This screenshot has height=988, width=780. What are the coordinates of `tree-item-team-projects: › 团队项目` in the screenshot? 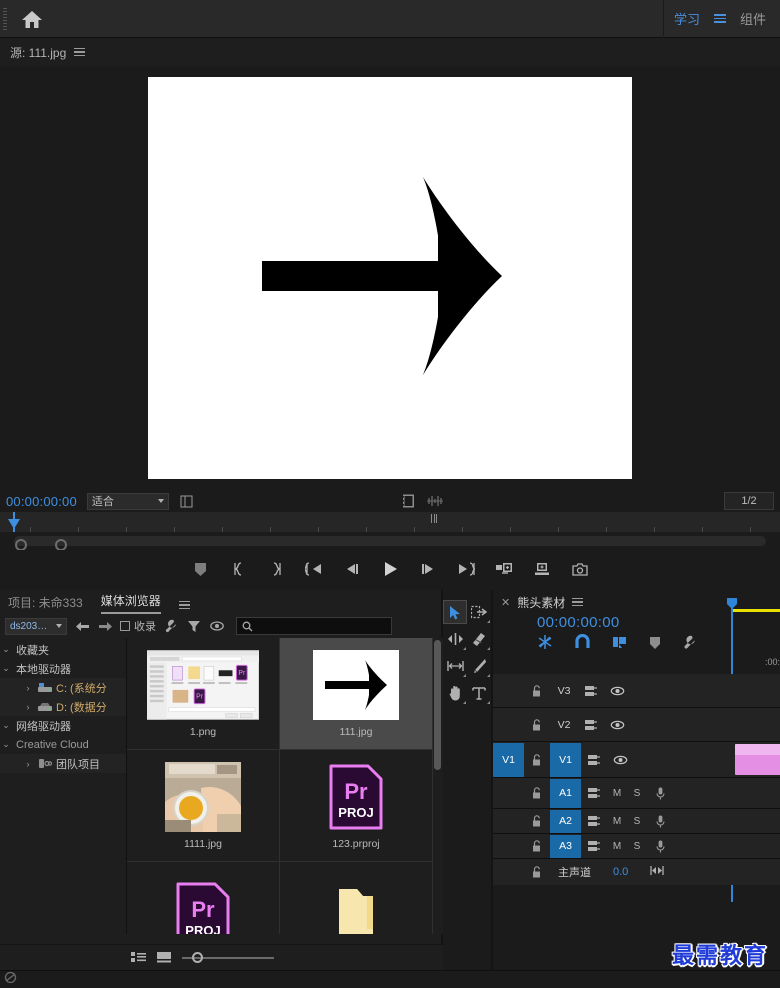 It's located at (63, 763).